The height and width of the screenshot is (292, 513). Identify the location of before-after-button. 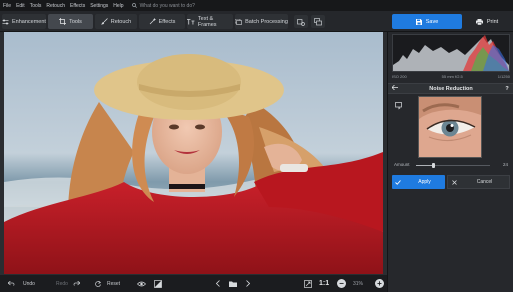
(318, 21).